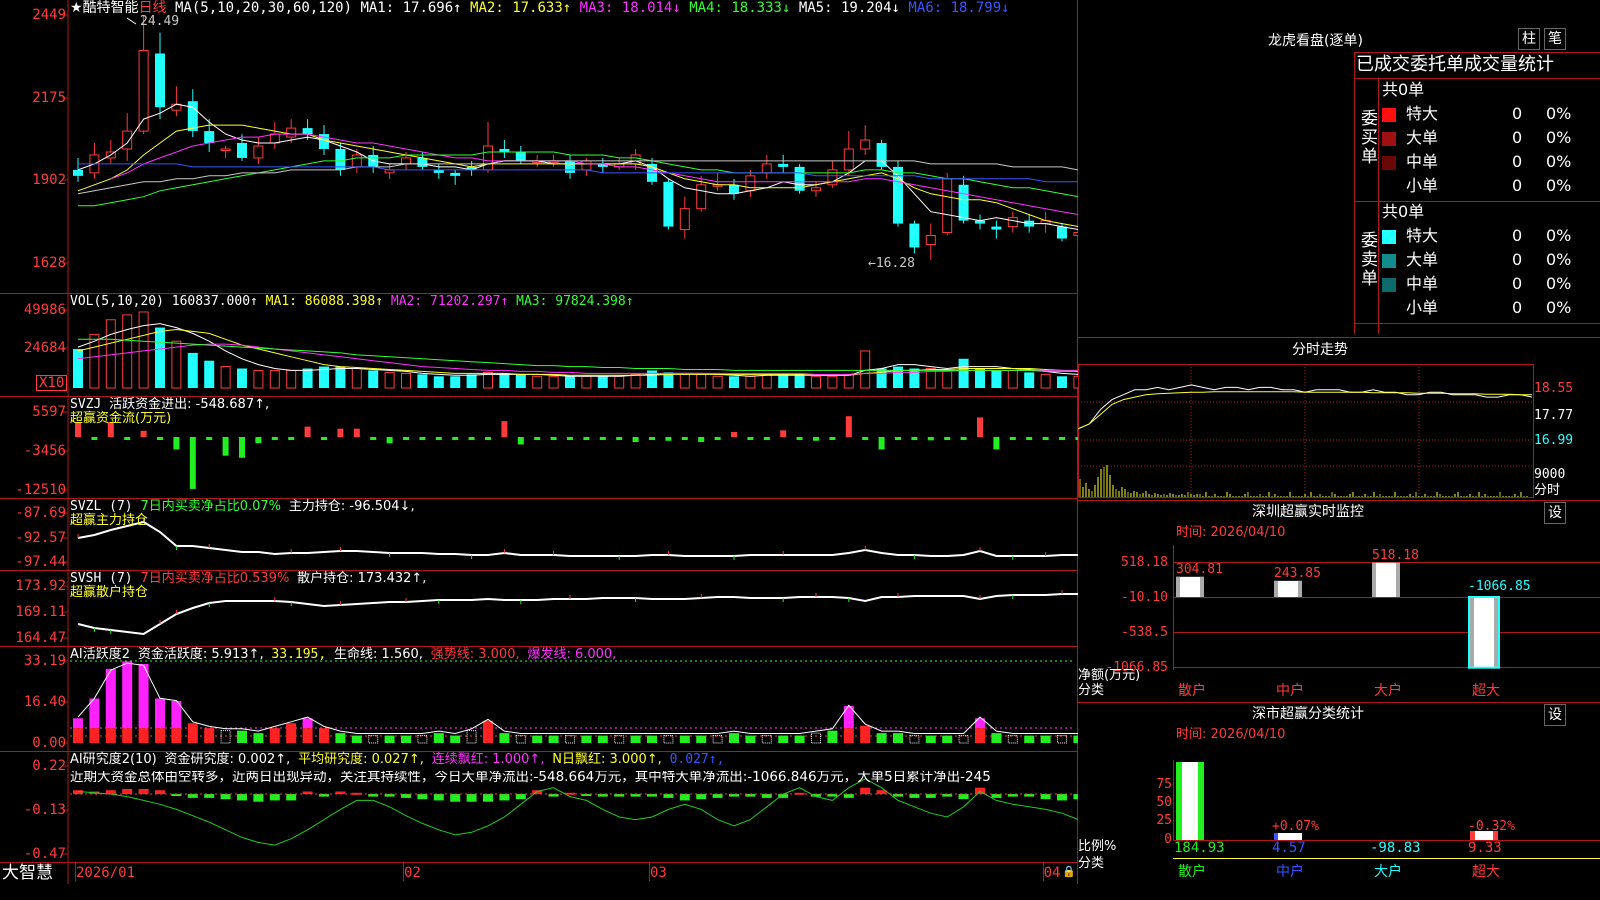  What do you see at coordinates (40, 513) in the screenshot?
I see `svzl-tick: -87.69` at bounding box center [40, 513].